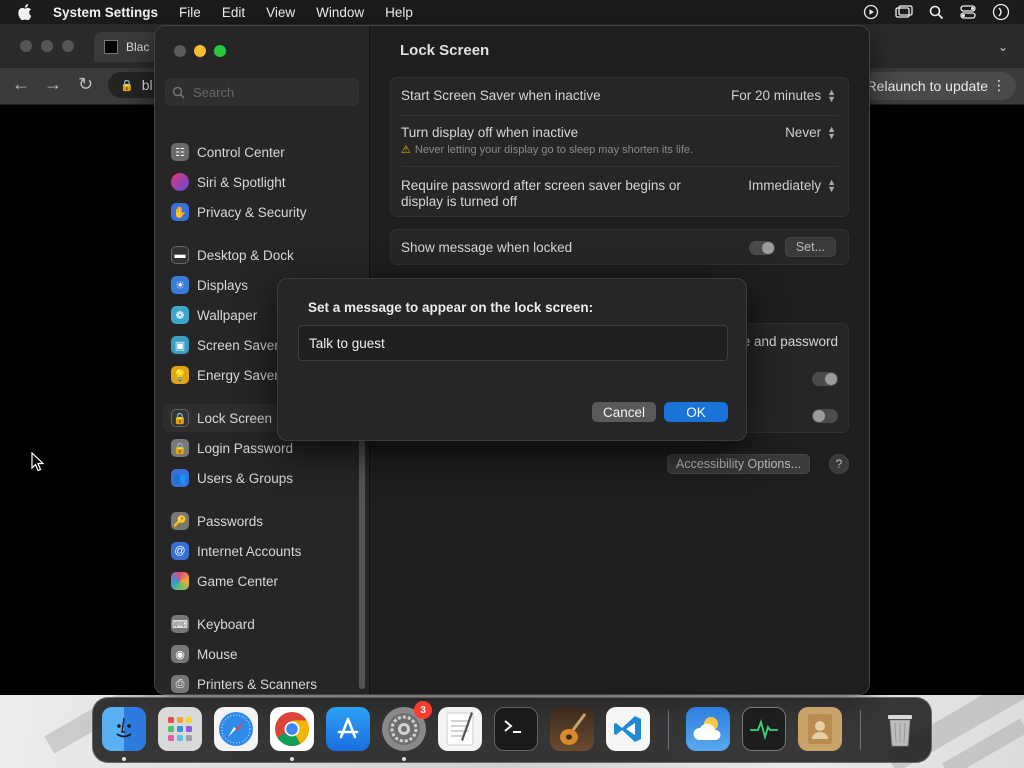 This screenshot has height=768, width=1024. What do you see at coordinates (180, 212) in the screenshot?
I see `hand-icon: ✋` at bounding box center [180, 212].